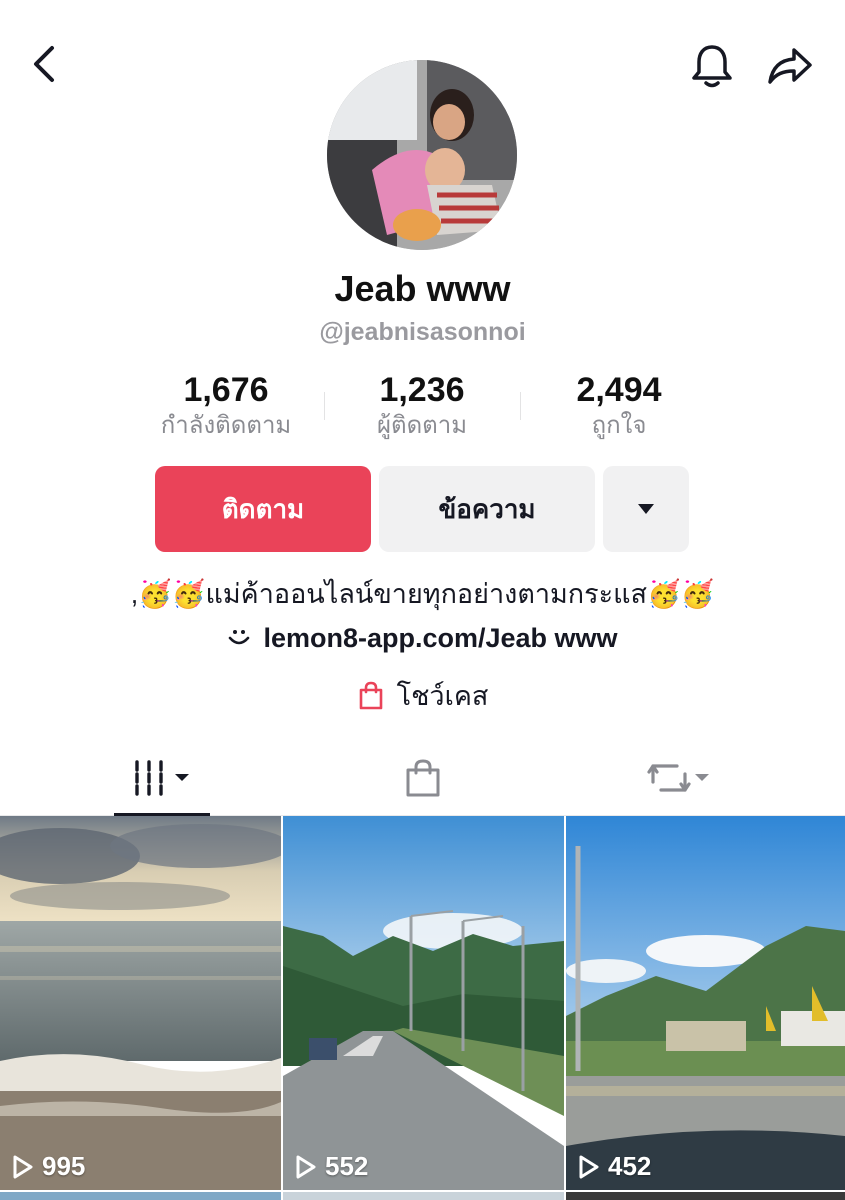  Describe the element at coordinates (619, 425) in the screenshot. I see `stat-label: ถูกใจ` at that location.